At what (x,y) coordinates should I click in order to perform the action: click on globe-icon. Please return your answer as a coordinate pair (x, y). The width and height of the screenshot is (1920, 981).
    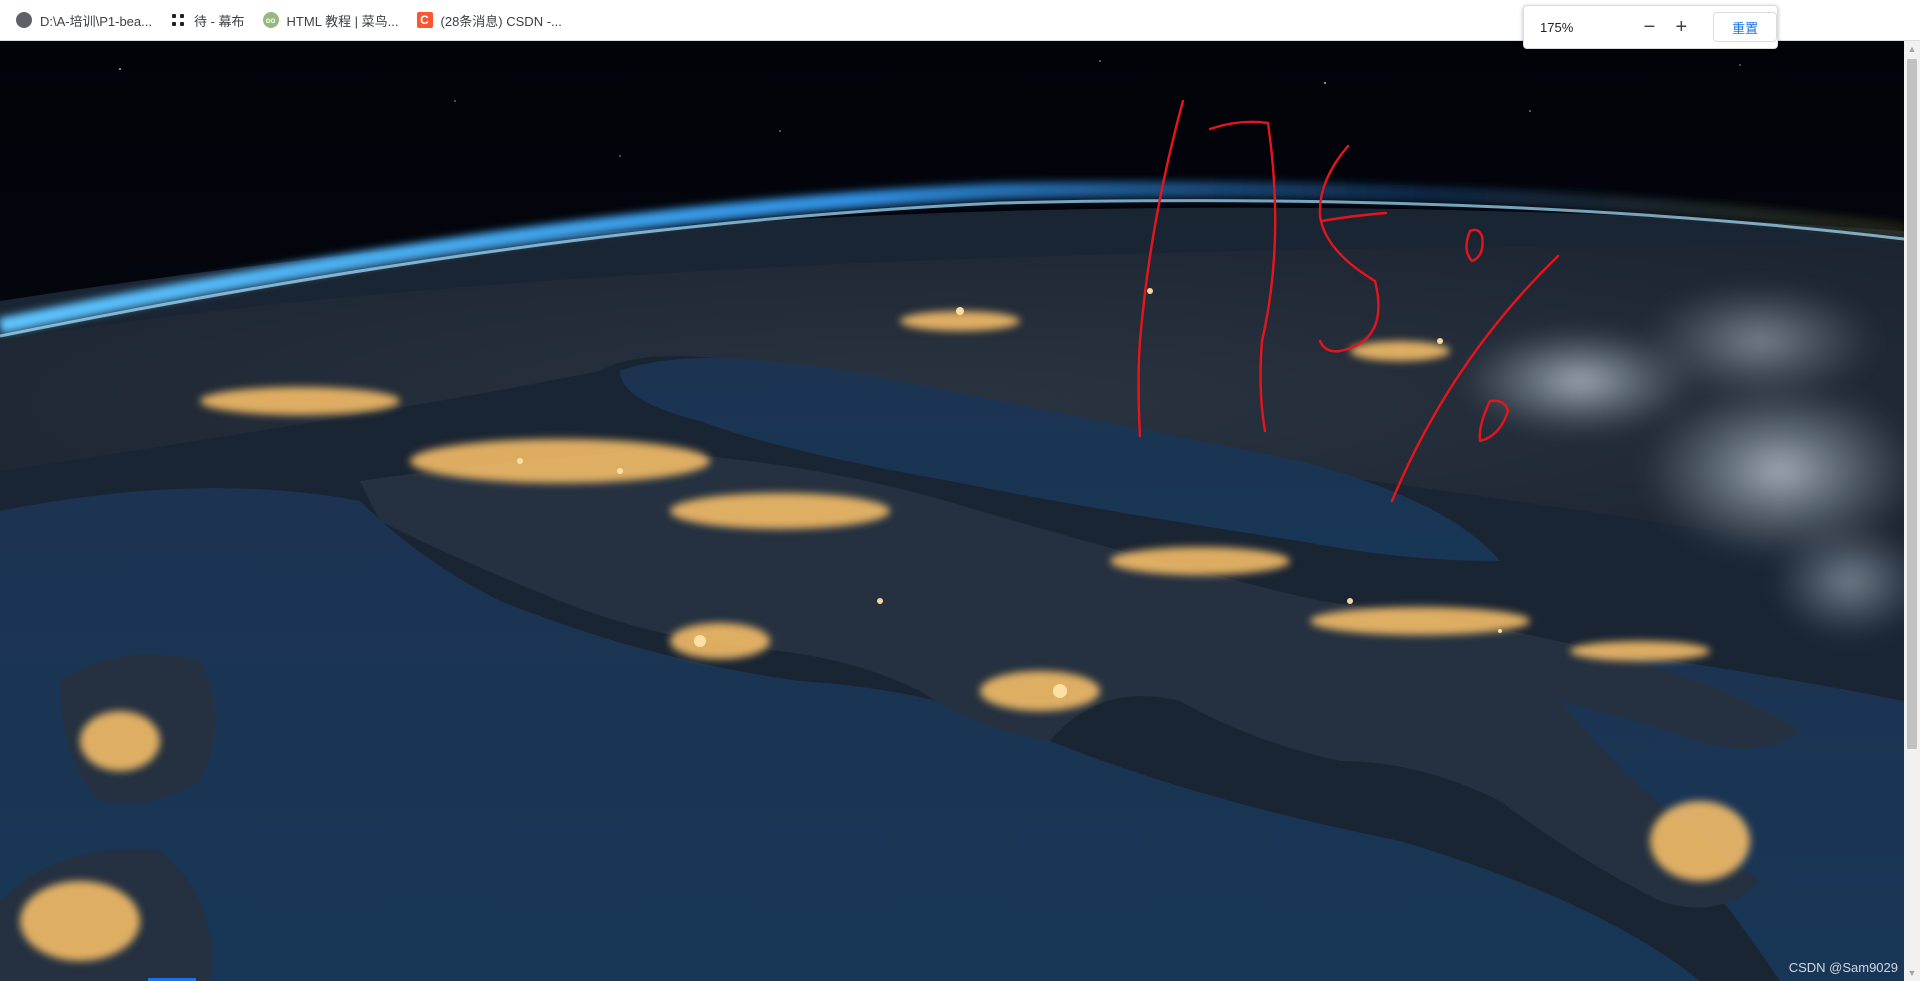
    Looking at the image, I should click on (24, 20).